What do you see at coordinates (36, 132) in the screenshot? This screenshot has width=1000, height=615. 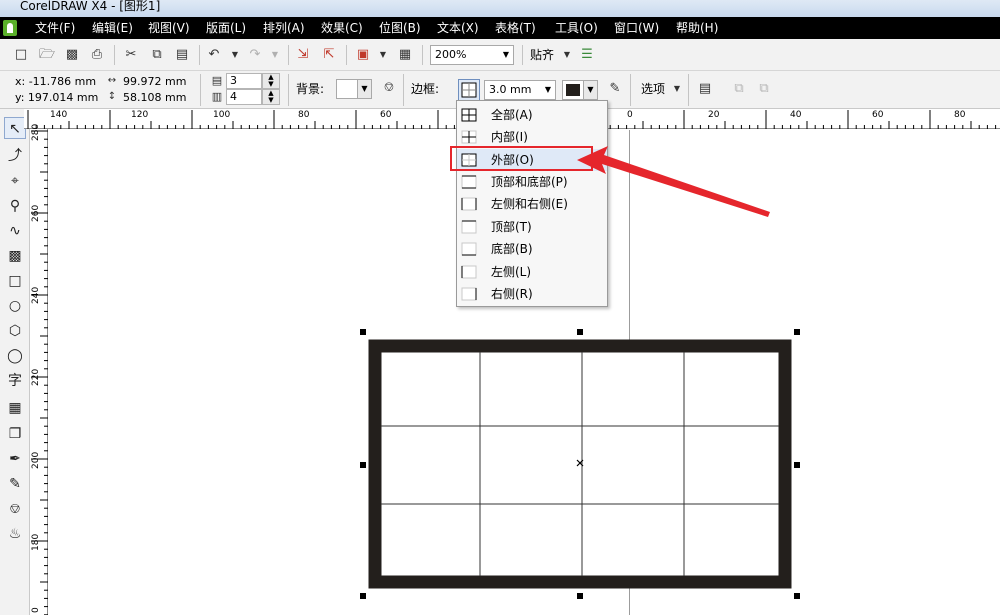 I see `ruler-tick-label: 280` at bounding box center [36, 132].